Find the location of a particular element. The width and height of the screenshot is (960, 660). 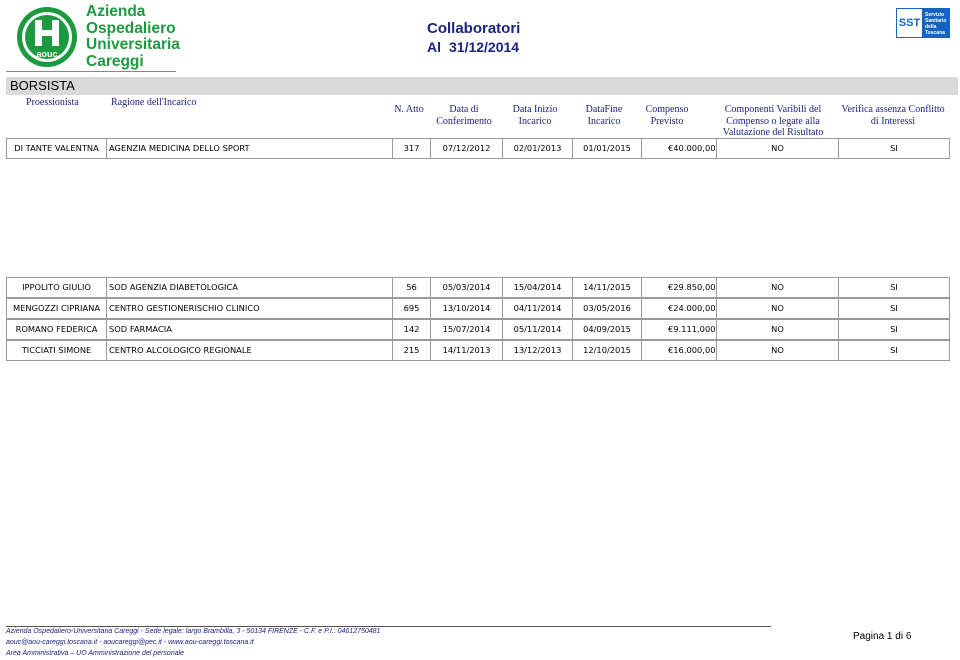

cell-compenso: €29.850,000 is located at coordinates (678, 287).